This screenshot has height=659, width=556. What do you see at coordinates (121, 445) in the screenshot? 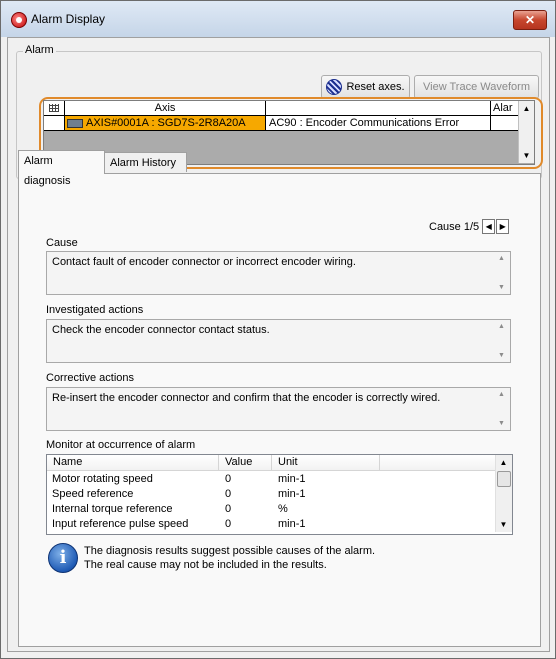
I see `monitor-label: Monitor at occurrence of alarm` at bounding box center [121, 445].